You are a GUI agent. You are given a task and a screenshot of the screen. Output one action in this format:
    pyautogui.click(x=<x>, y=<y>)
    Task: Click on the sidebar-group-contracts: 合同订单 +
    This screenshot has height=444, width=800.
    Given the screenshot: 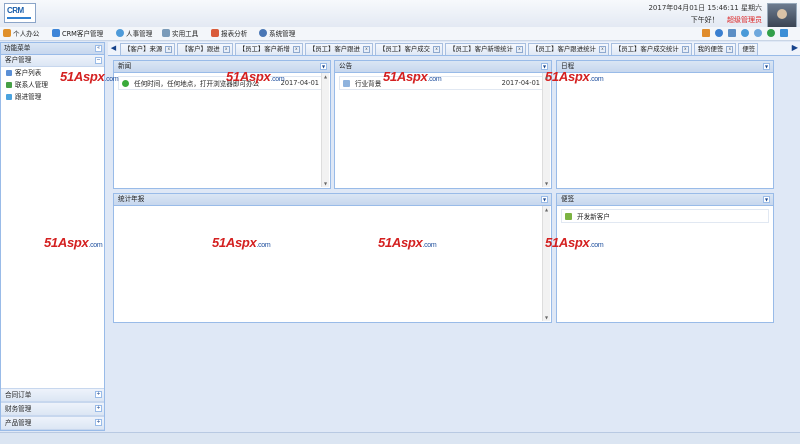 What is the action you would take?
    pyautogui.click(x=52, y=395)
    